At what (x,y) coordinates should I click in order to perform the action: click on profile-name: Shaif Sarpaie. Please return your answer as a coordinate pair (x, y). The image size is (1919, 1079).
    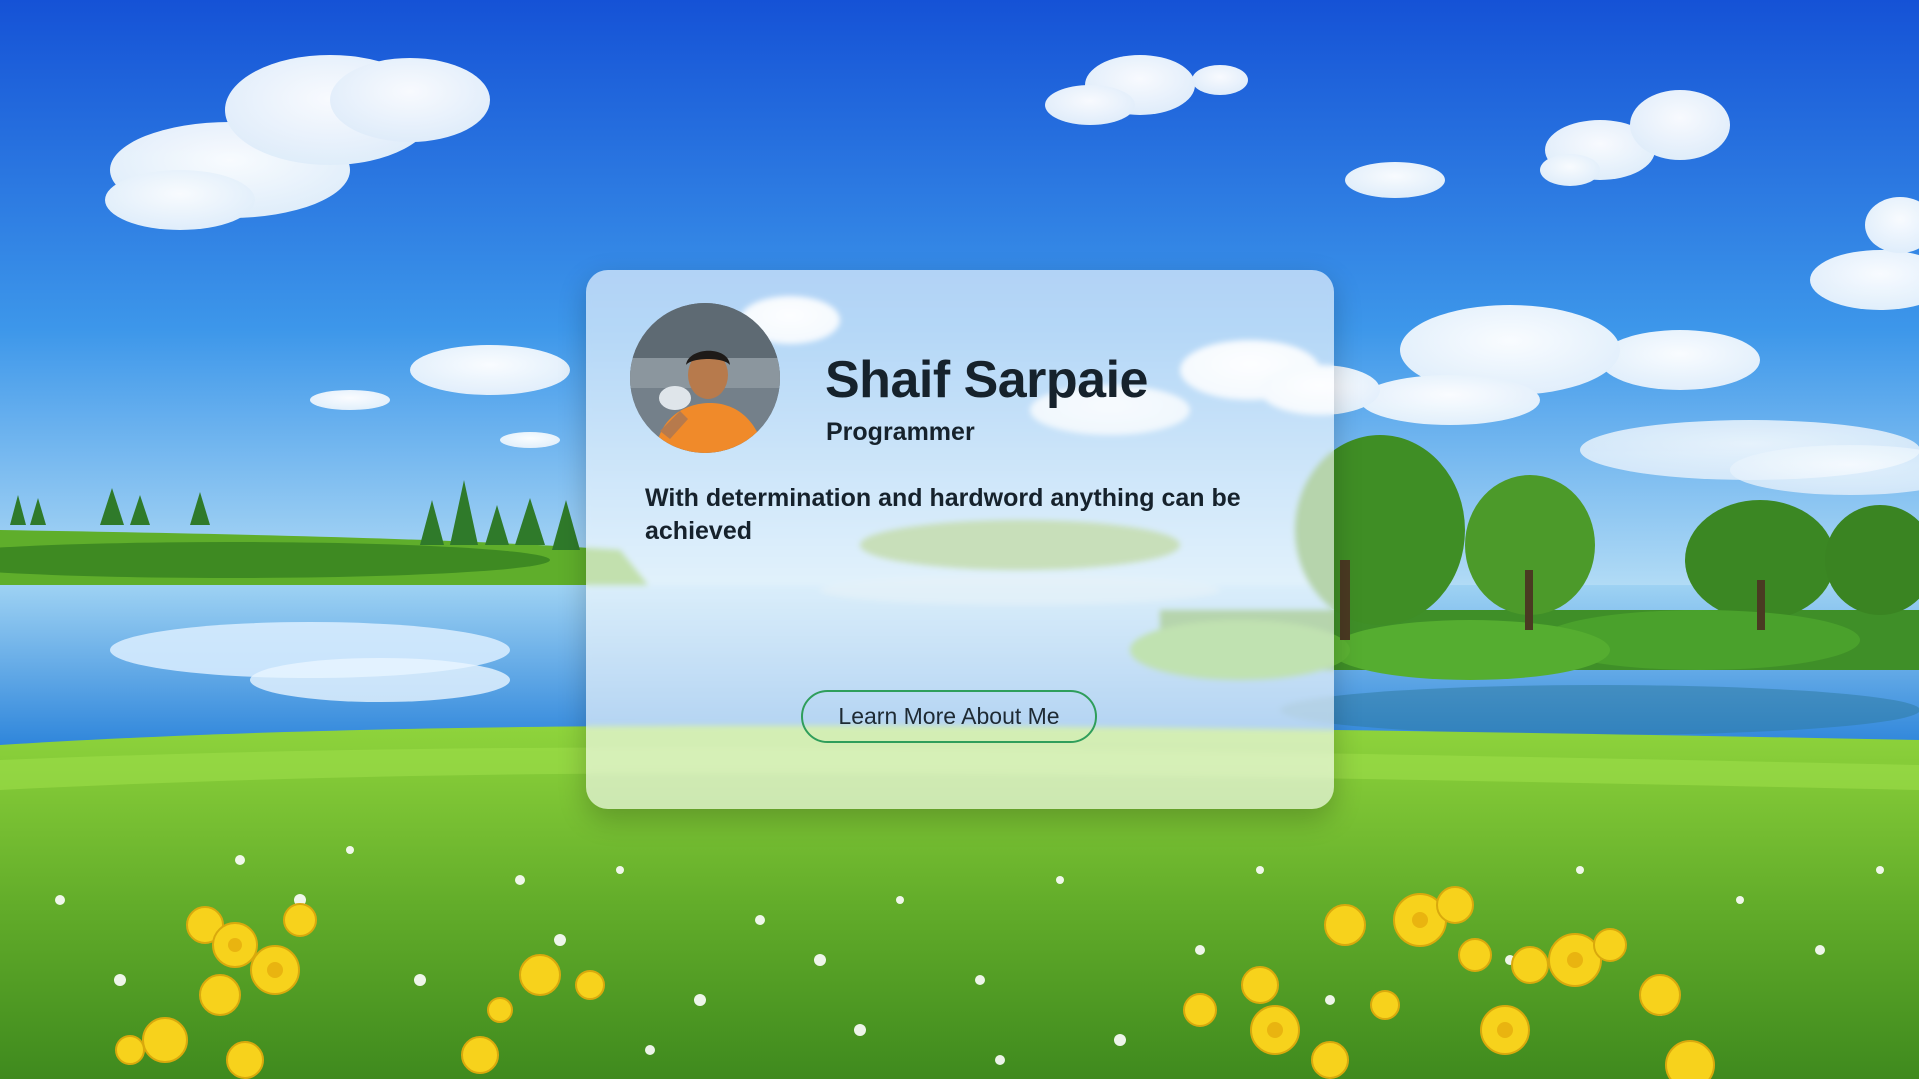
    Looking at the image, I should click on (986, 380).